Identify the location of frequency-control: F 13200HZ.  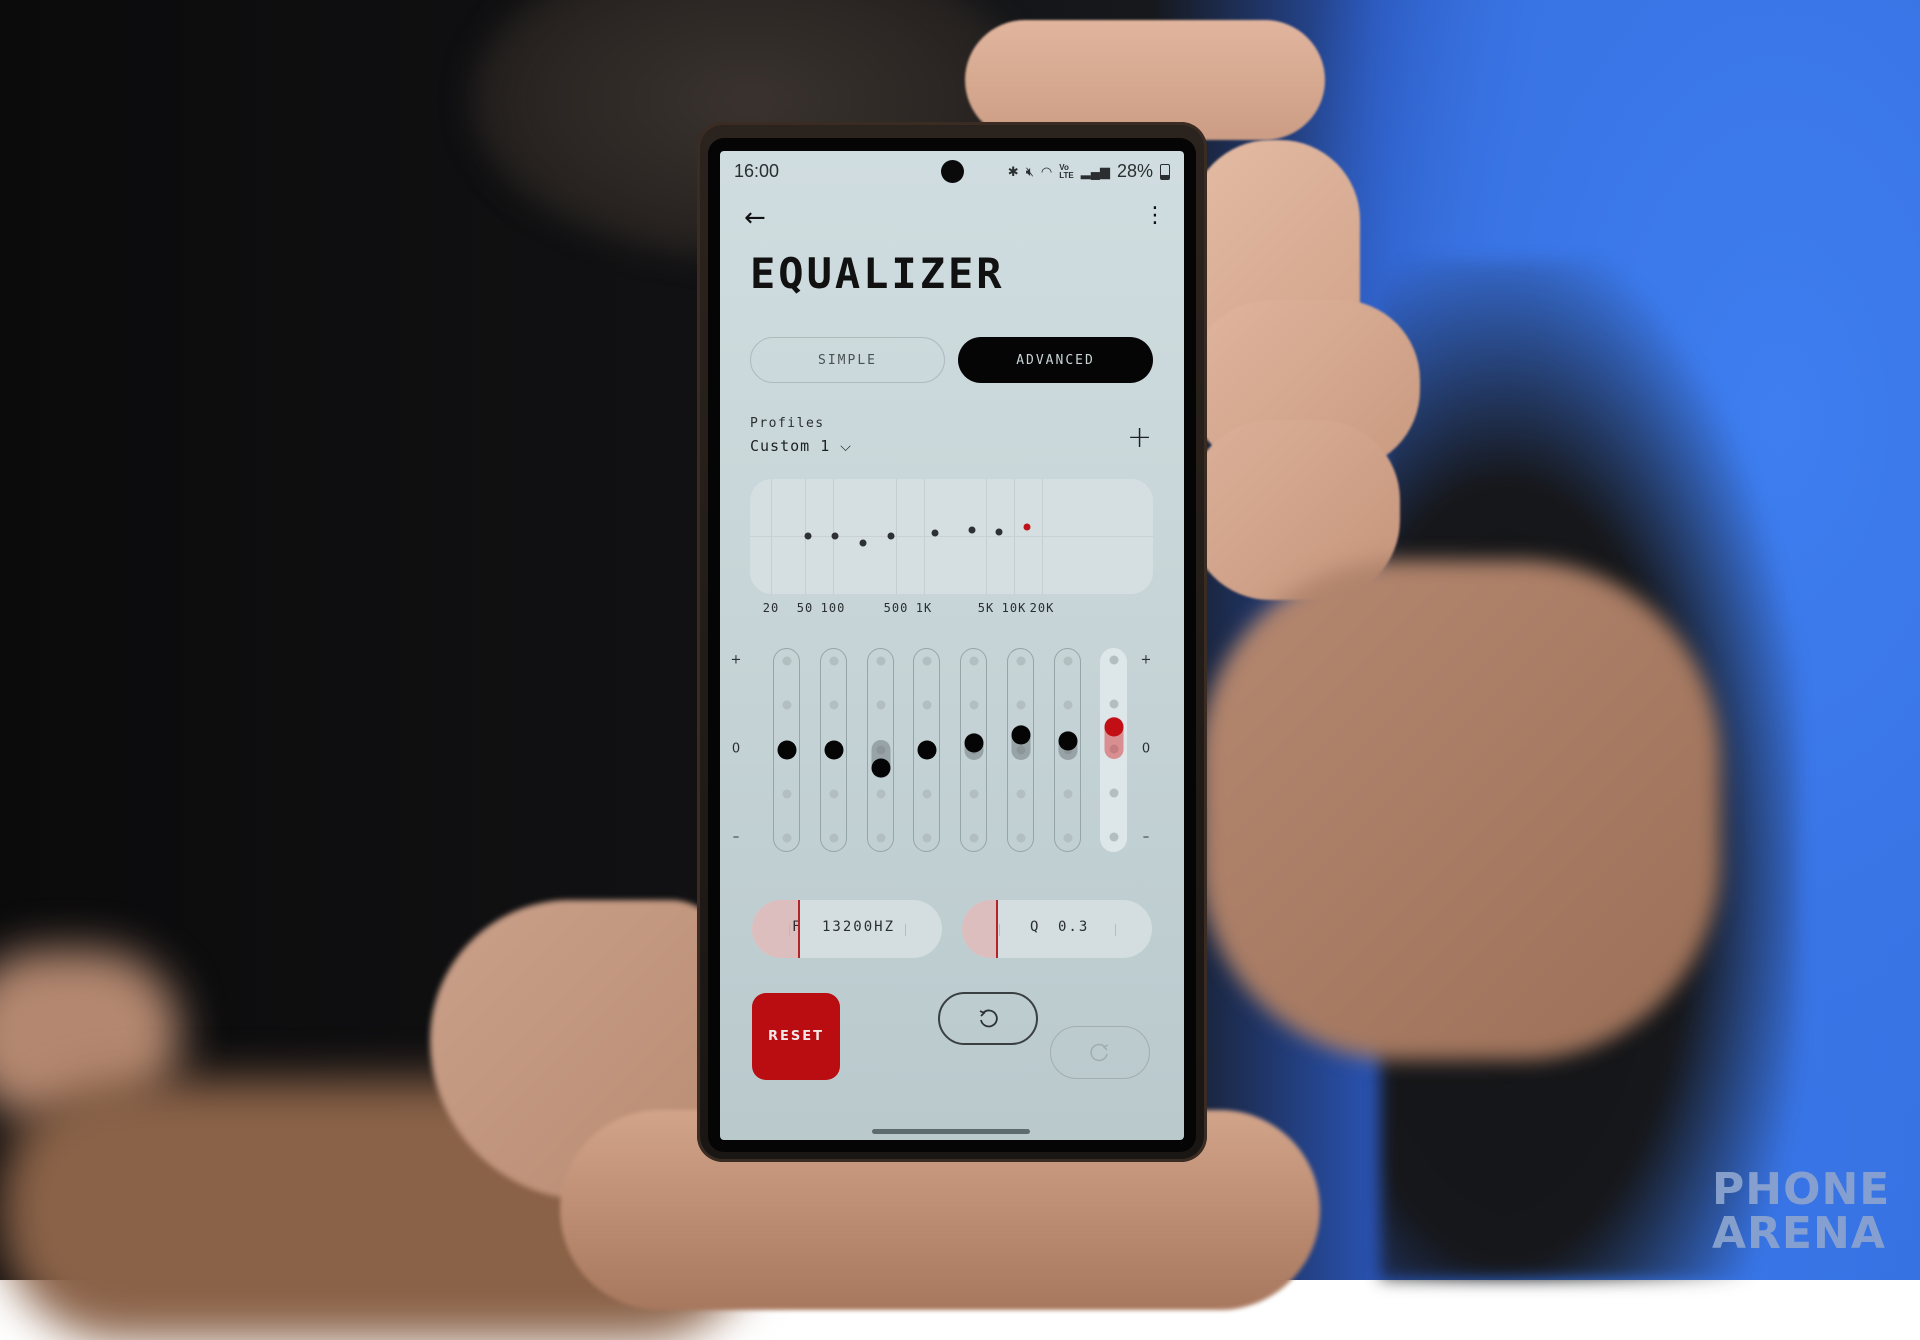
(847, 929).